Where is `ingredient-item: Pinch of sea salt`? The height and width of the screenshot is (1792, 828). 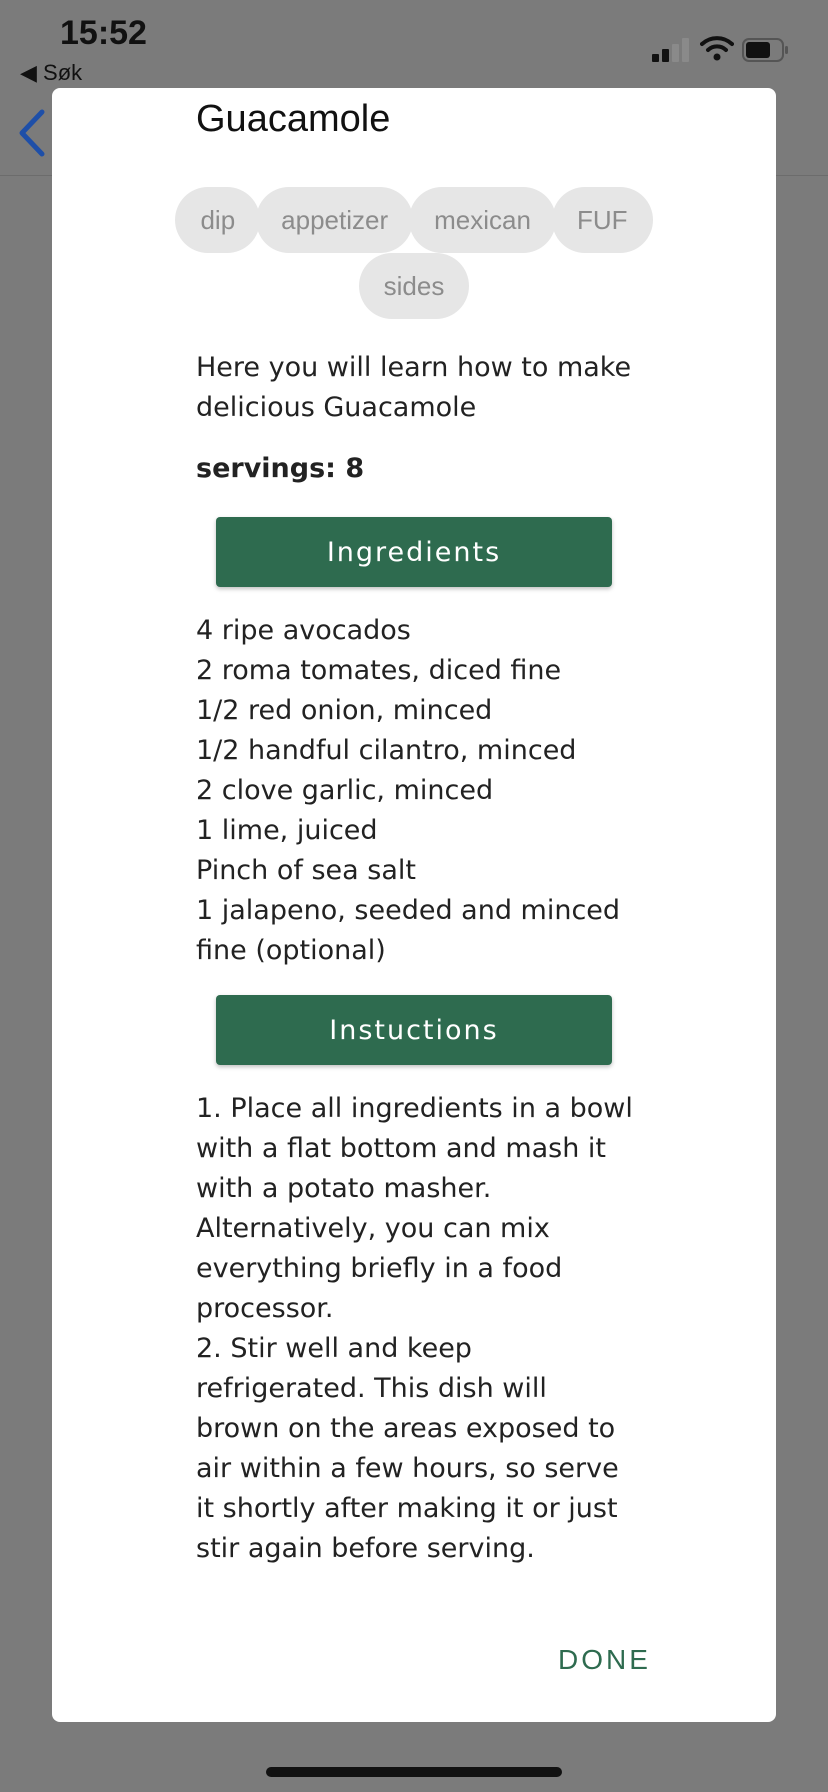
ingredient-item: Pinch of sea salt is located at coordinates (306, 870).